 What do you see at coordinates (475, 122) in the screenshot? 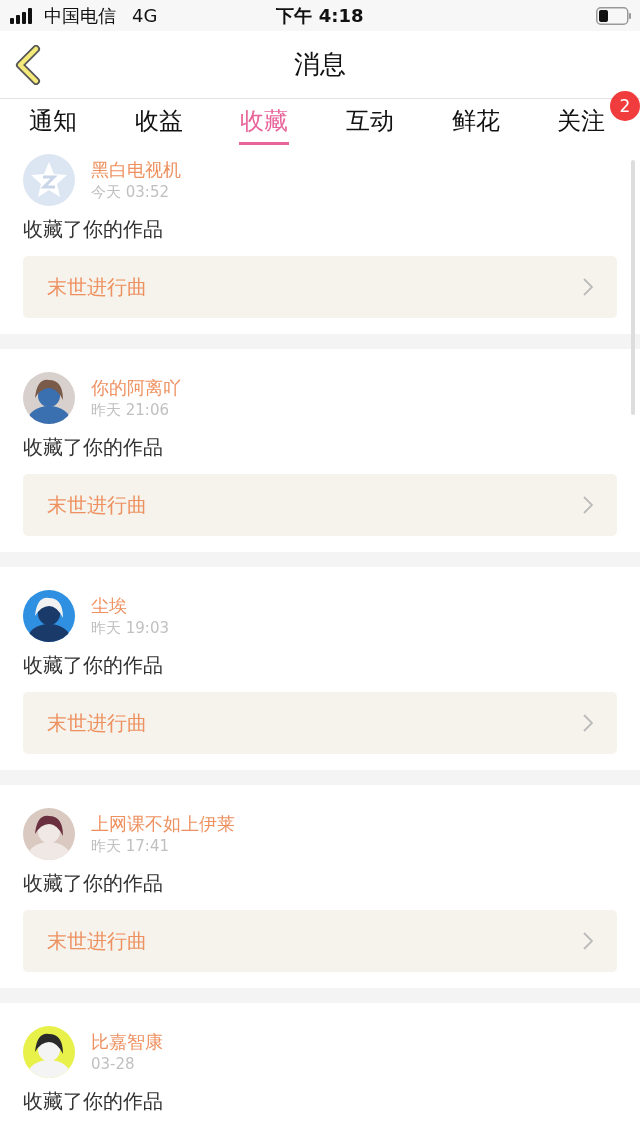
I see `tab: 鲜花` at bounding box center [475, 122].